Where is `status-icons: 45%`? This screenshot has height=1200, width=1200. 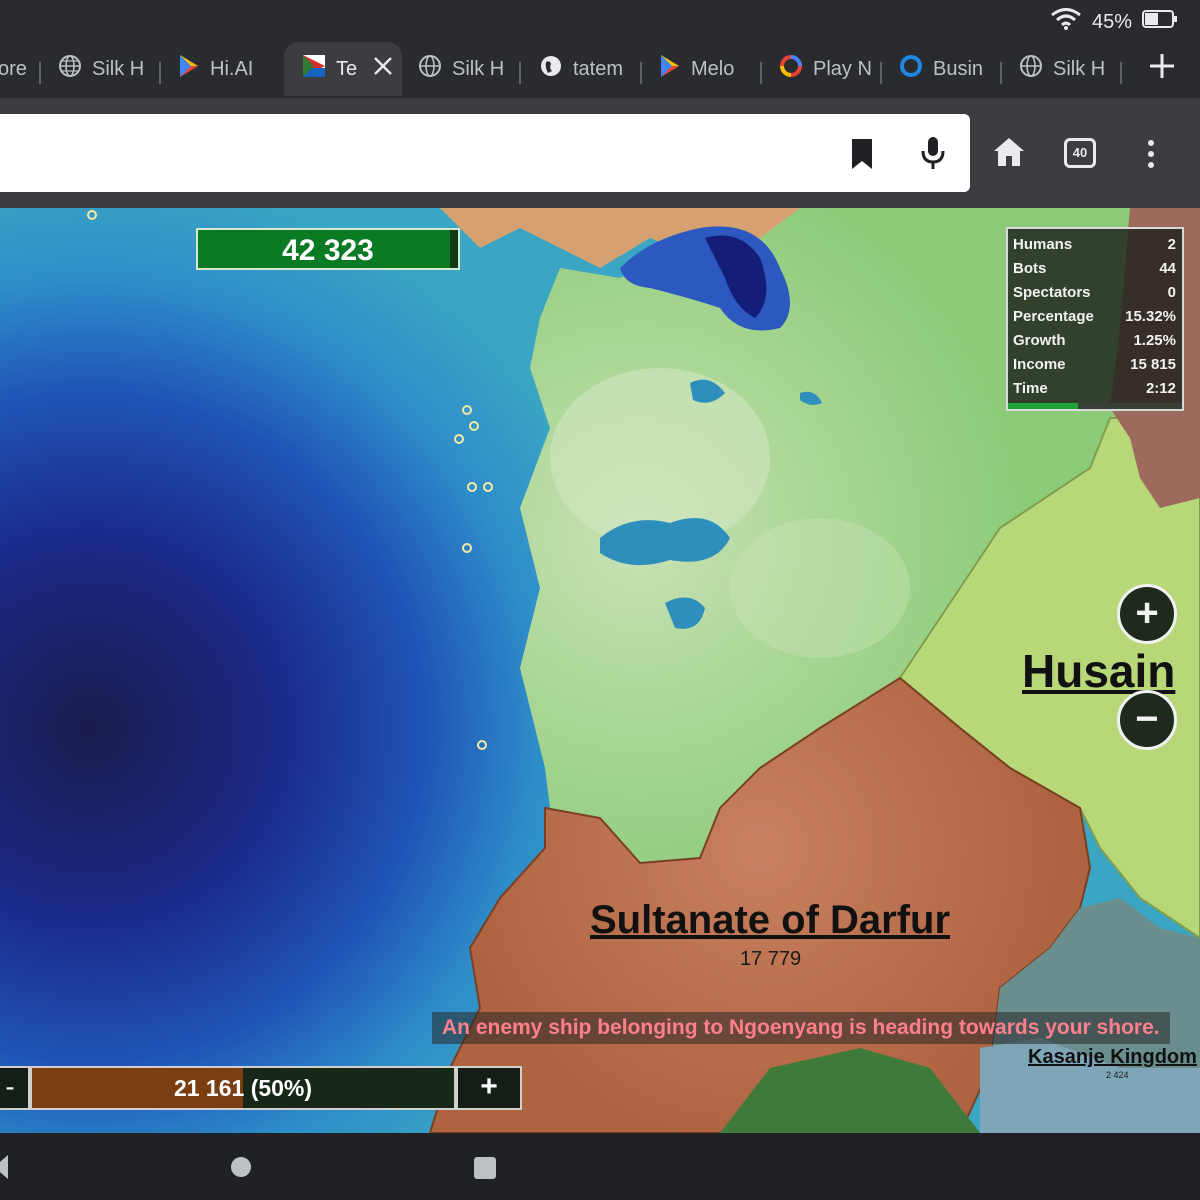 status-icons: 45% is located at coordinates (1114, 22).